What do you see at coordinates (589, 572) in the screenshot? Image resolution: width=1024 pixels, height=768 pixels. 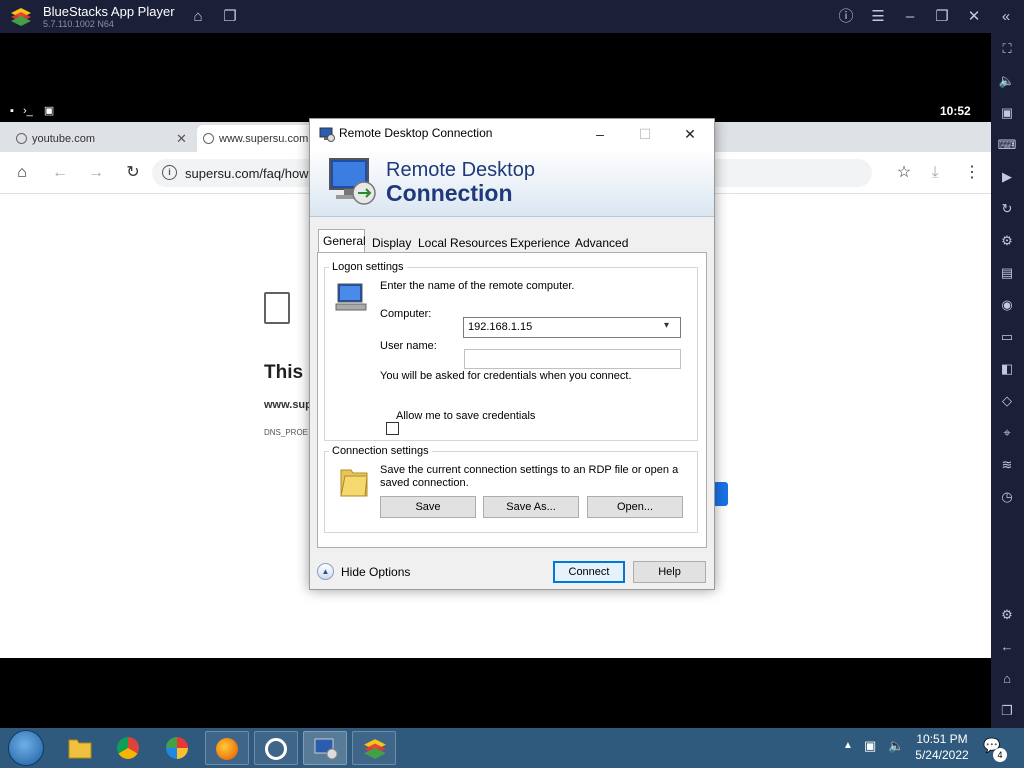 I see `connect-button: Connect` at bounding box center [589, 572].